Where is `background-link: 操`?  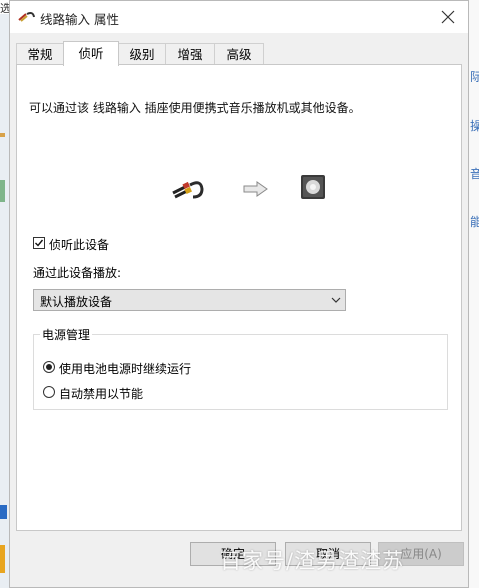 background-link: 操 is located at coordinates (474, 125).